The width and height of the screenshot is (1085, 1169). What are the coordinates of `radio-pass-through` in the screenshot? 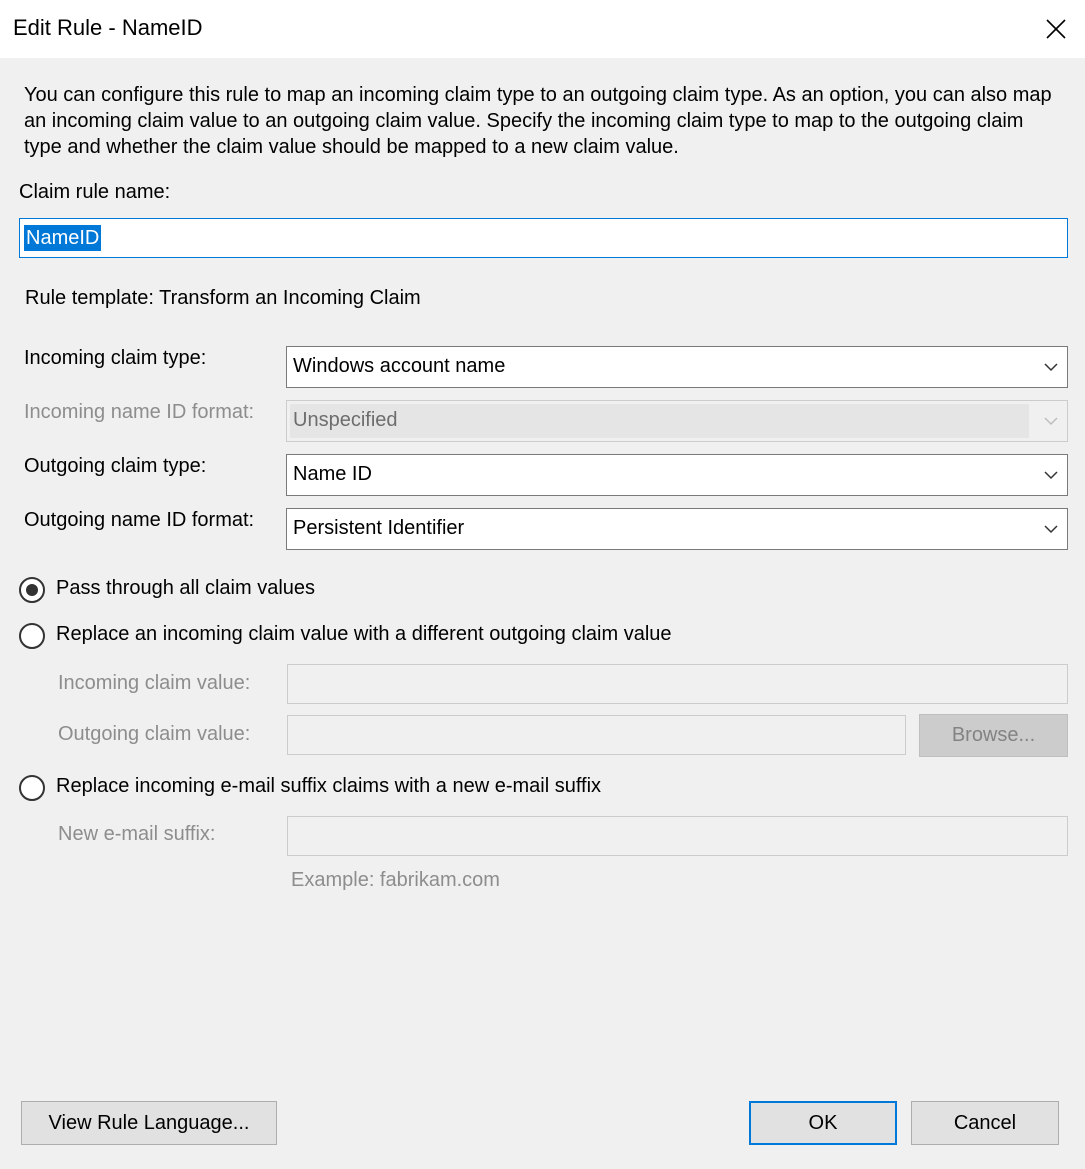 It's located at (32, 590).